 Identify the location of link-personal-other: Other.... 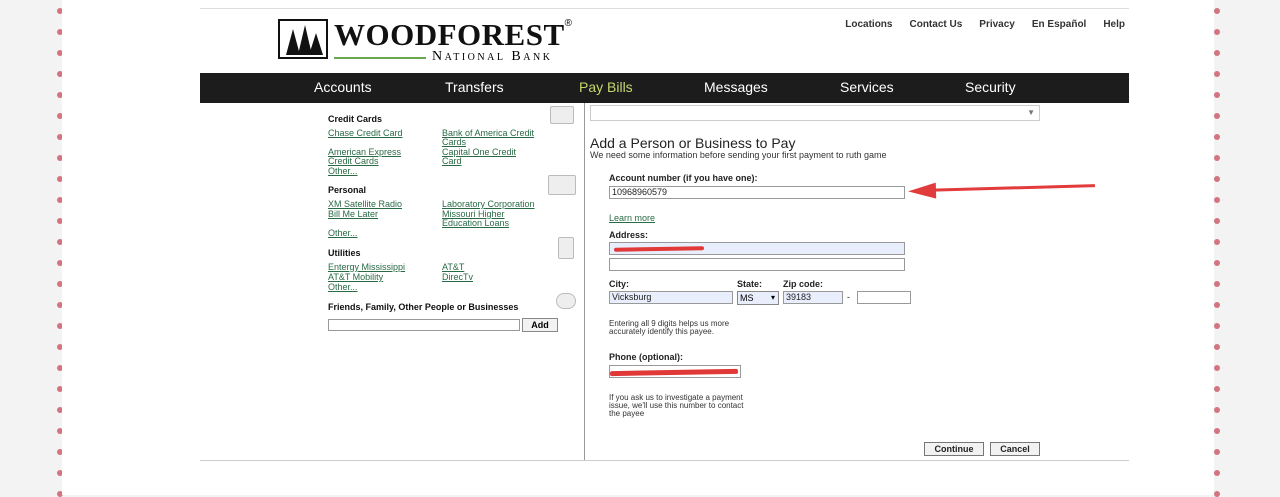
(343, 233).